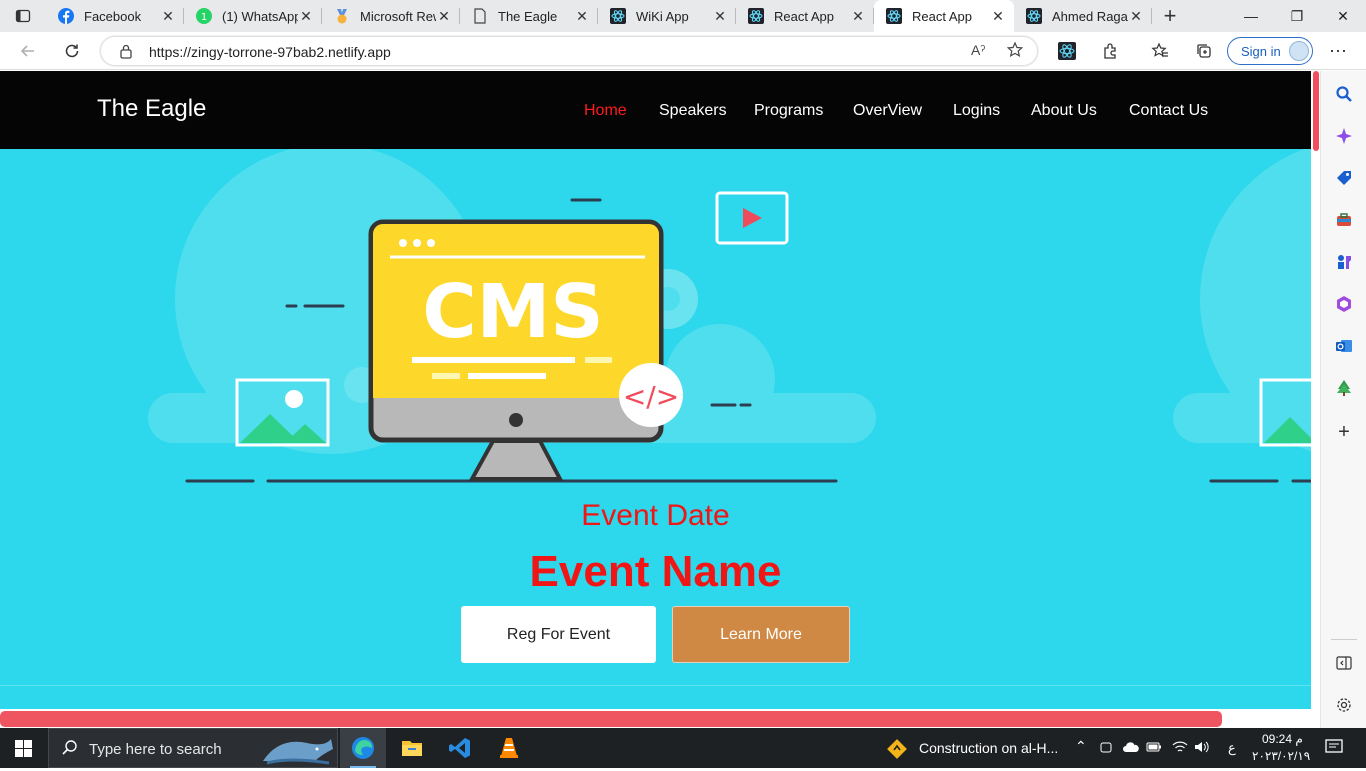  I want to click on add-sidebar-item-icon: +, so click(1344, 432).